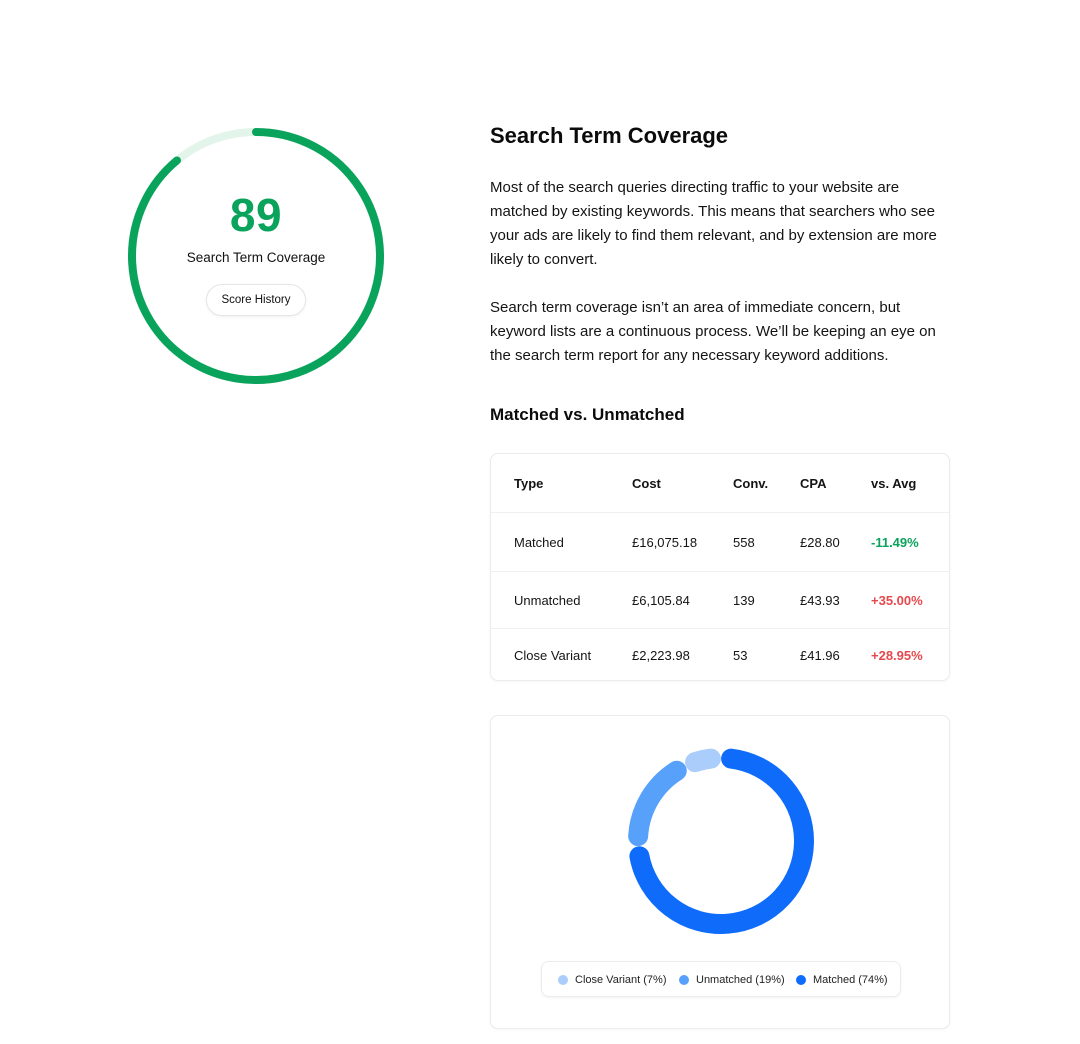  Describe the element at coordinates (895, 542) in the screenshot. I see `row-vs-avg: -11.49%` at that location.